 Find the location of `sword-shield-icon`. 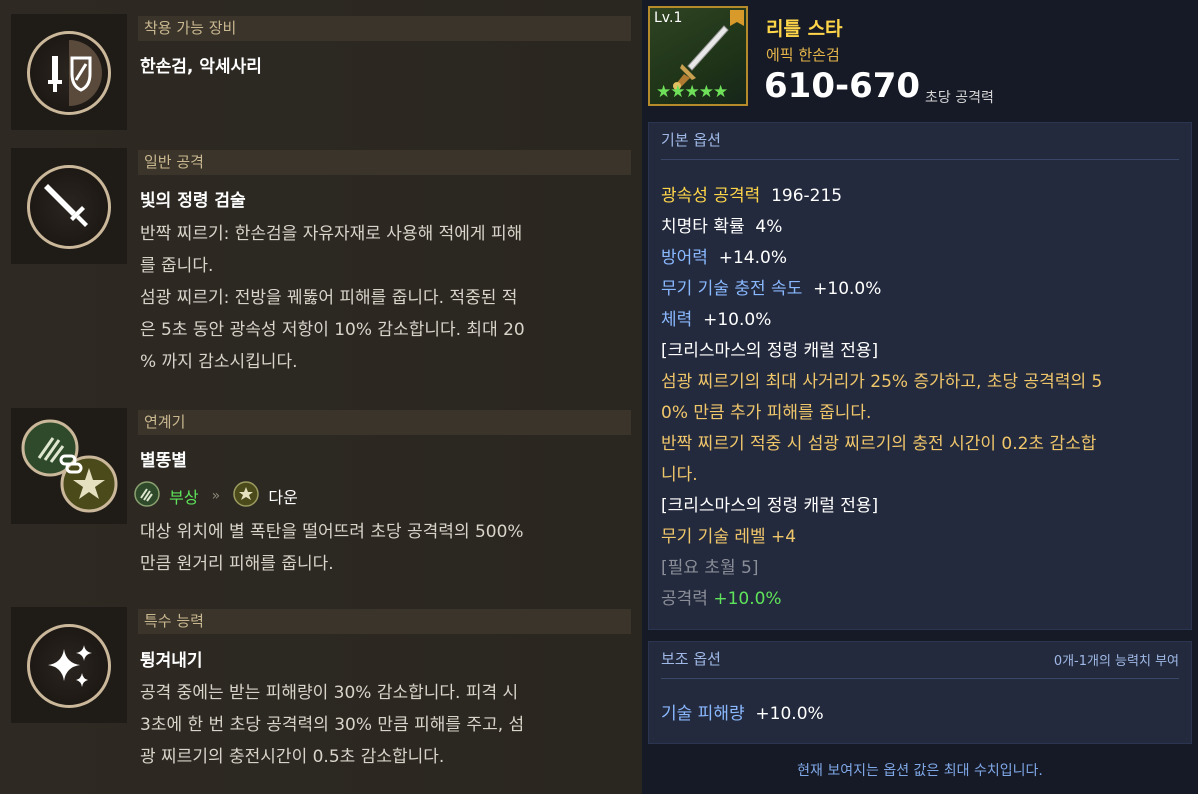

sword-shield-icon is located at coordinates (69, 73).